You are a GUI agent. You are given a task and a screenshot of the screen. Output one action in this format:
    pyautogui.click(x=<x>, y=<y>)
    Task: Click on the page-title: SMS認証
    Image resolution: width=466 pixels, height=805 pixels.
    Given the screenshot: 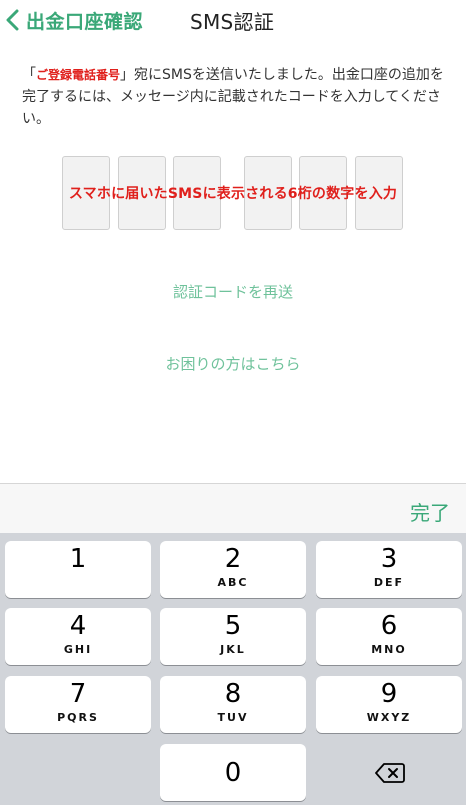 What is the action you would take?
    pyautogui.click(x=232, y=22)
    